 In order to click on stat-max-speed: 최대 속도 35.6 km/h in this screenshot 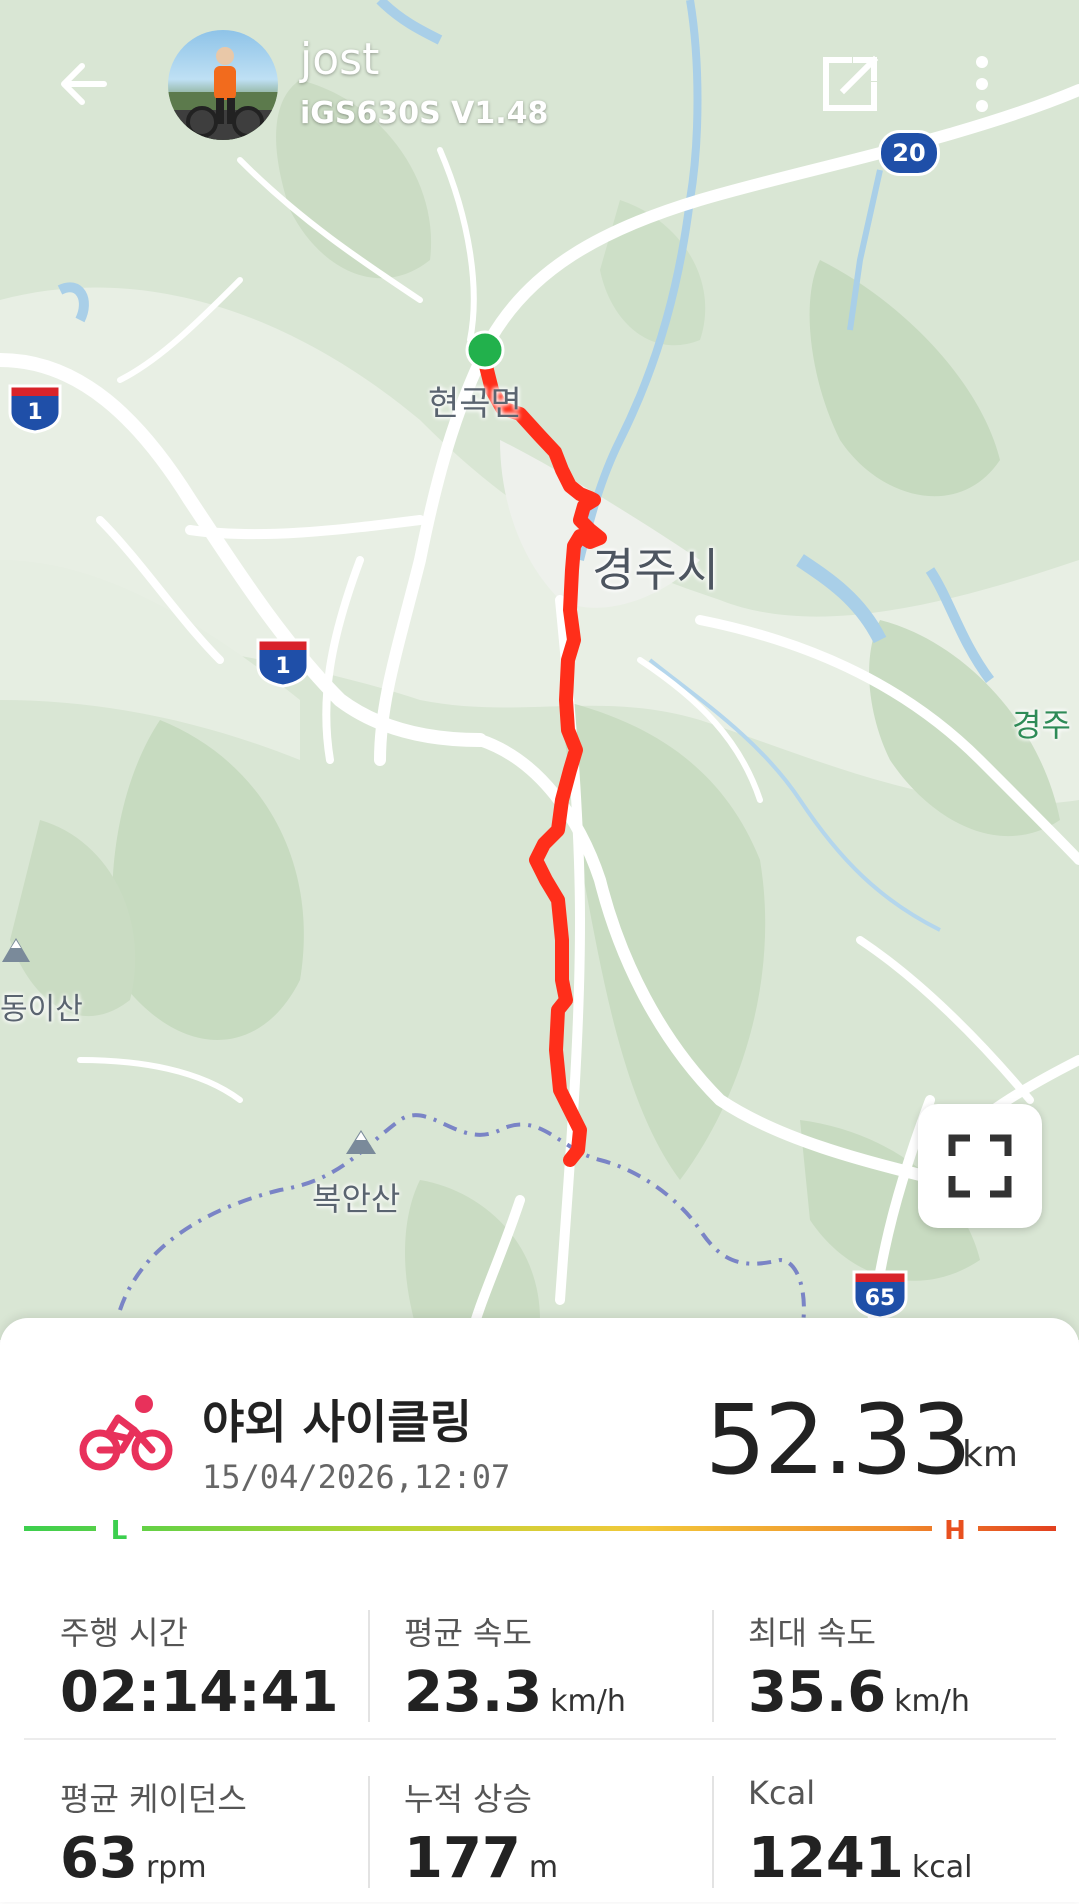, I will do `click(884, 1656)`.